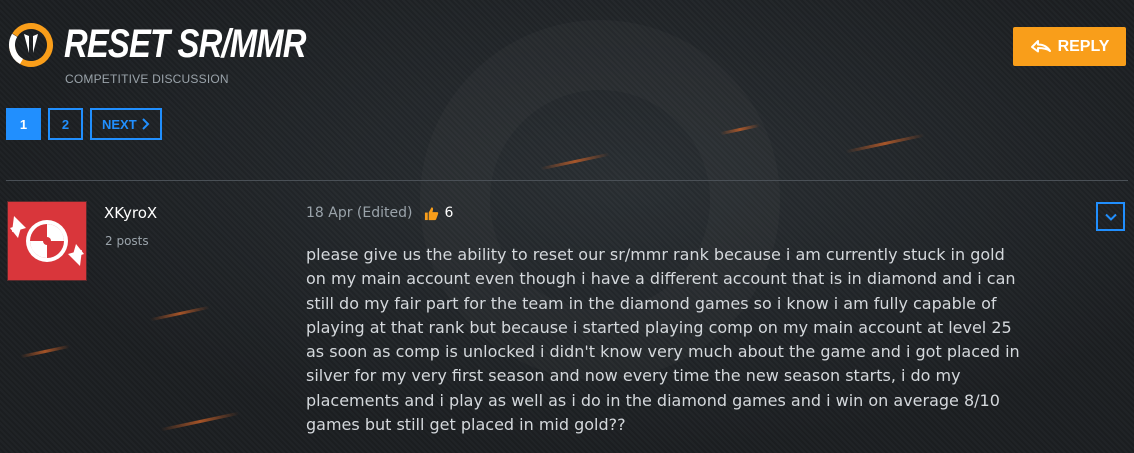 The height and width of the screenshot is (453, 1134). What do you see at coordinates (119, 124) in the screenshot?
I see `next-label: NEXT` at bounding box center [119, 124].